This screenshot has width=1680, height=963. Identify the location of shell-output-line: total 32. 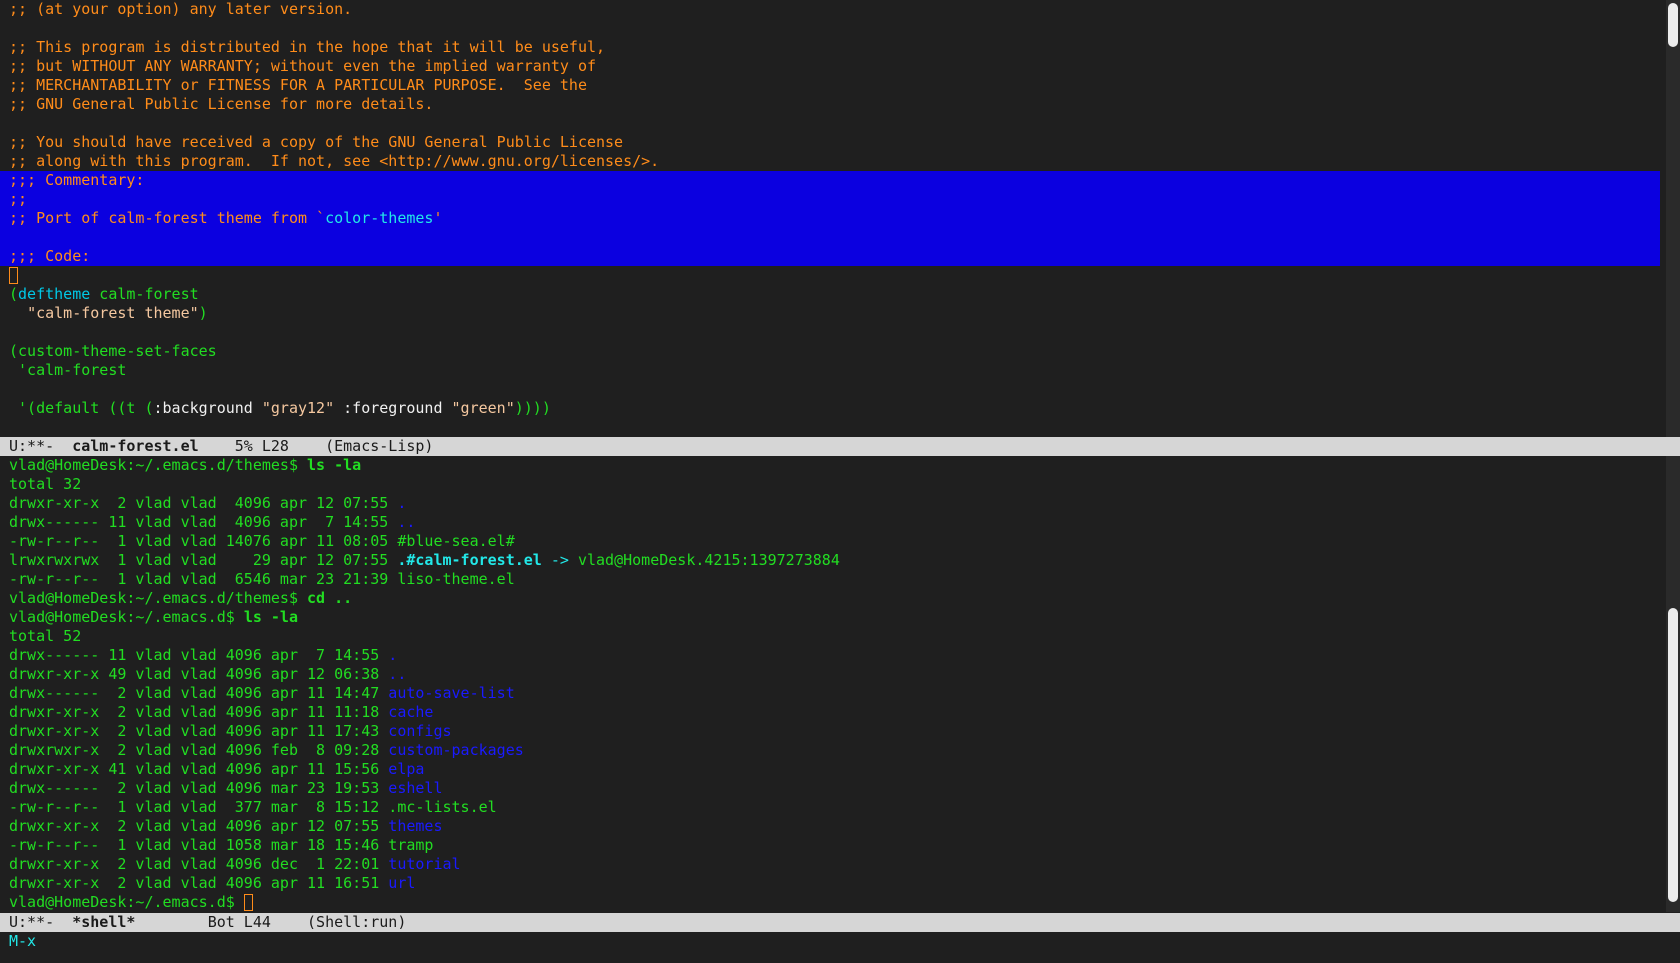
(45, 484).